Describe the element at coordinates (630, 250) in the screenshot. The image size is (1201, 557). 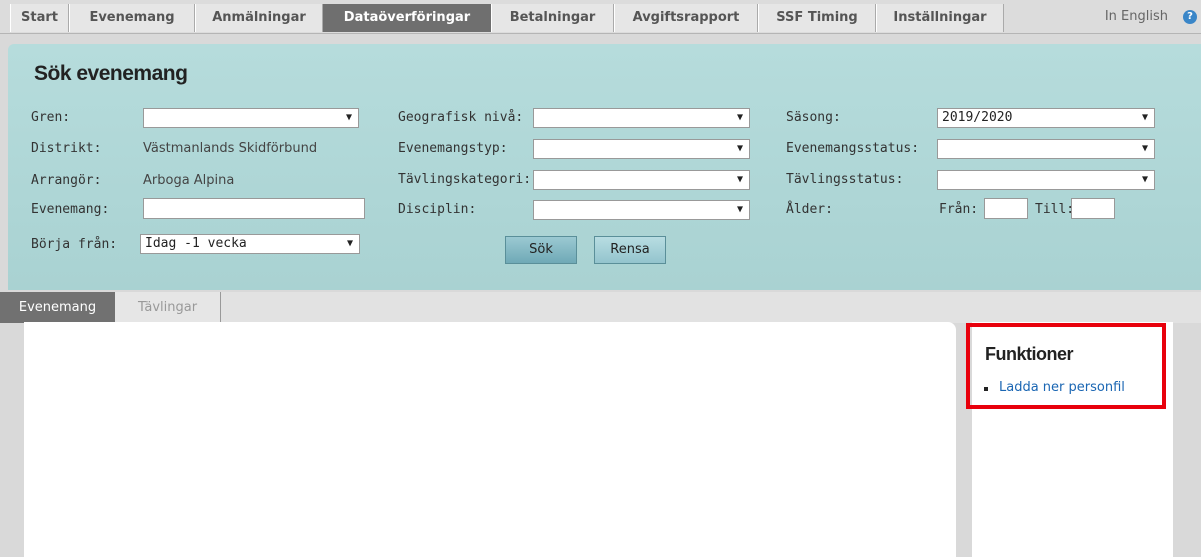
I see `clear-button: Rensa` at that location.